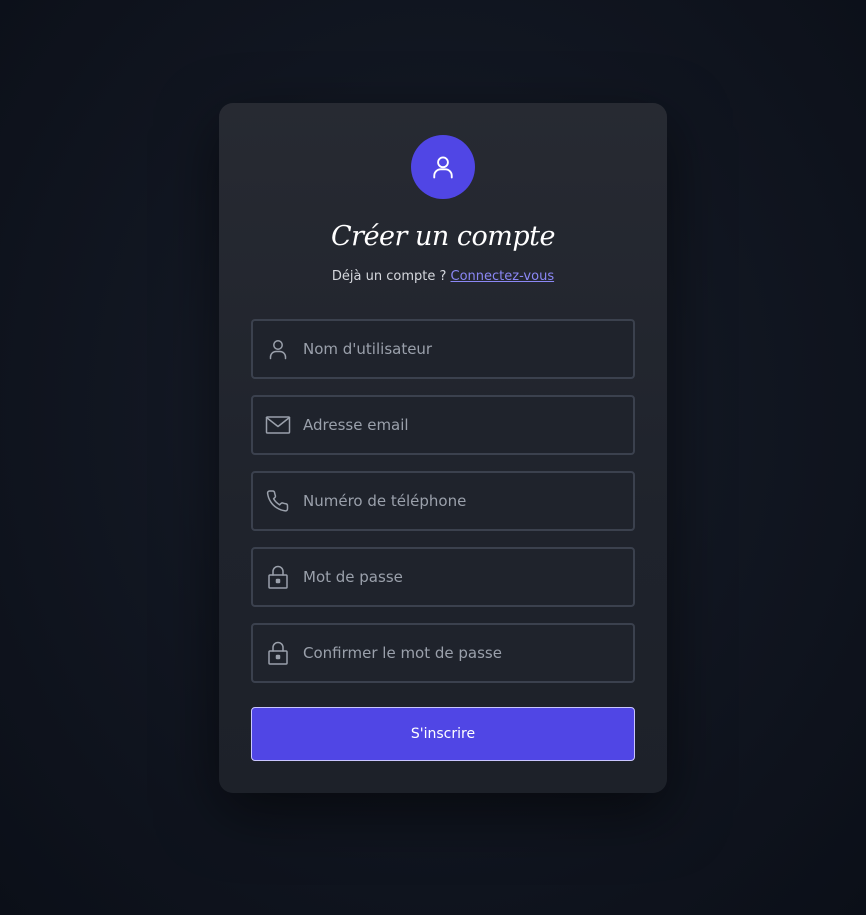 This screenshot has height=915, width=866. What do you see at coordinates (389, 276) in the screenshot?
I see `login-prompt-text: Déjà un compte ?` at bounding box center [389, 276].